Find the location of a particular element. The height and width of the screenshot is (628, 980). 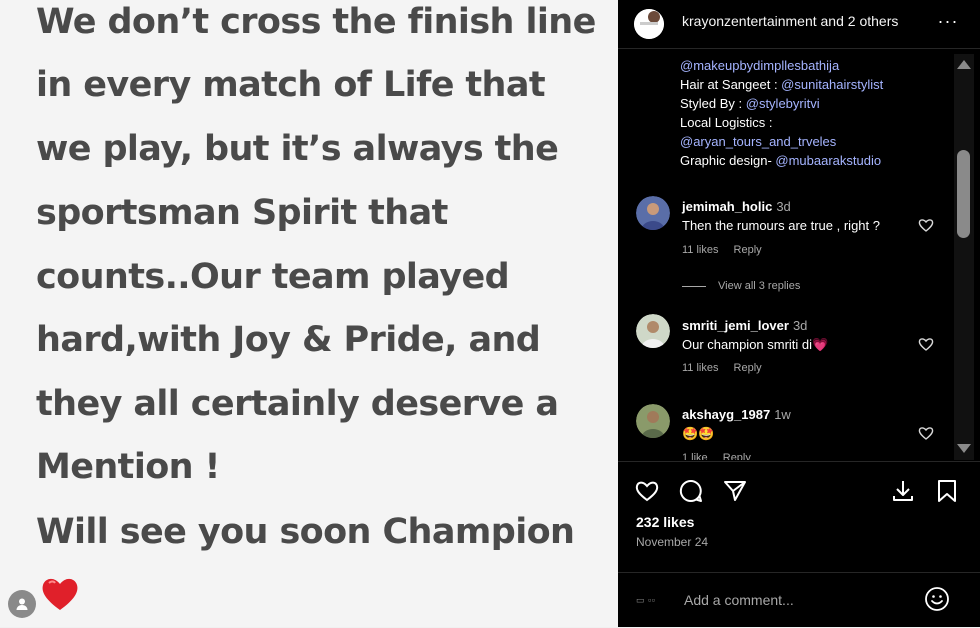

comments-scrollbar is located at coordinates (964, 257).